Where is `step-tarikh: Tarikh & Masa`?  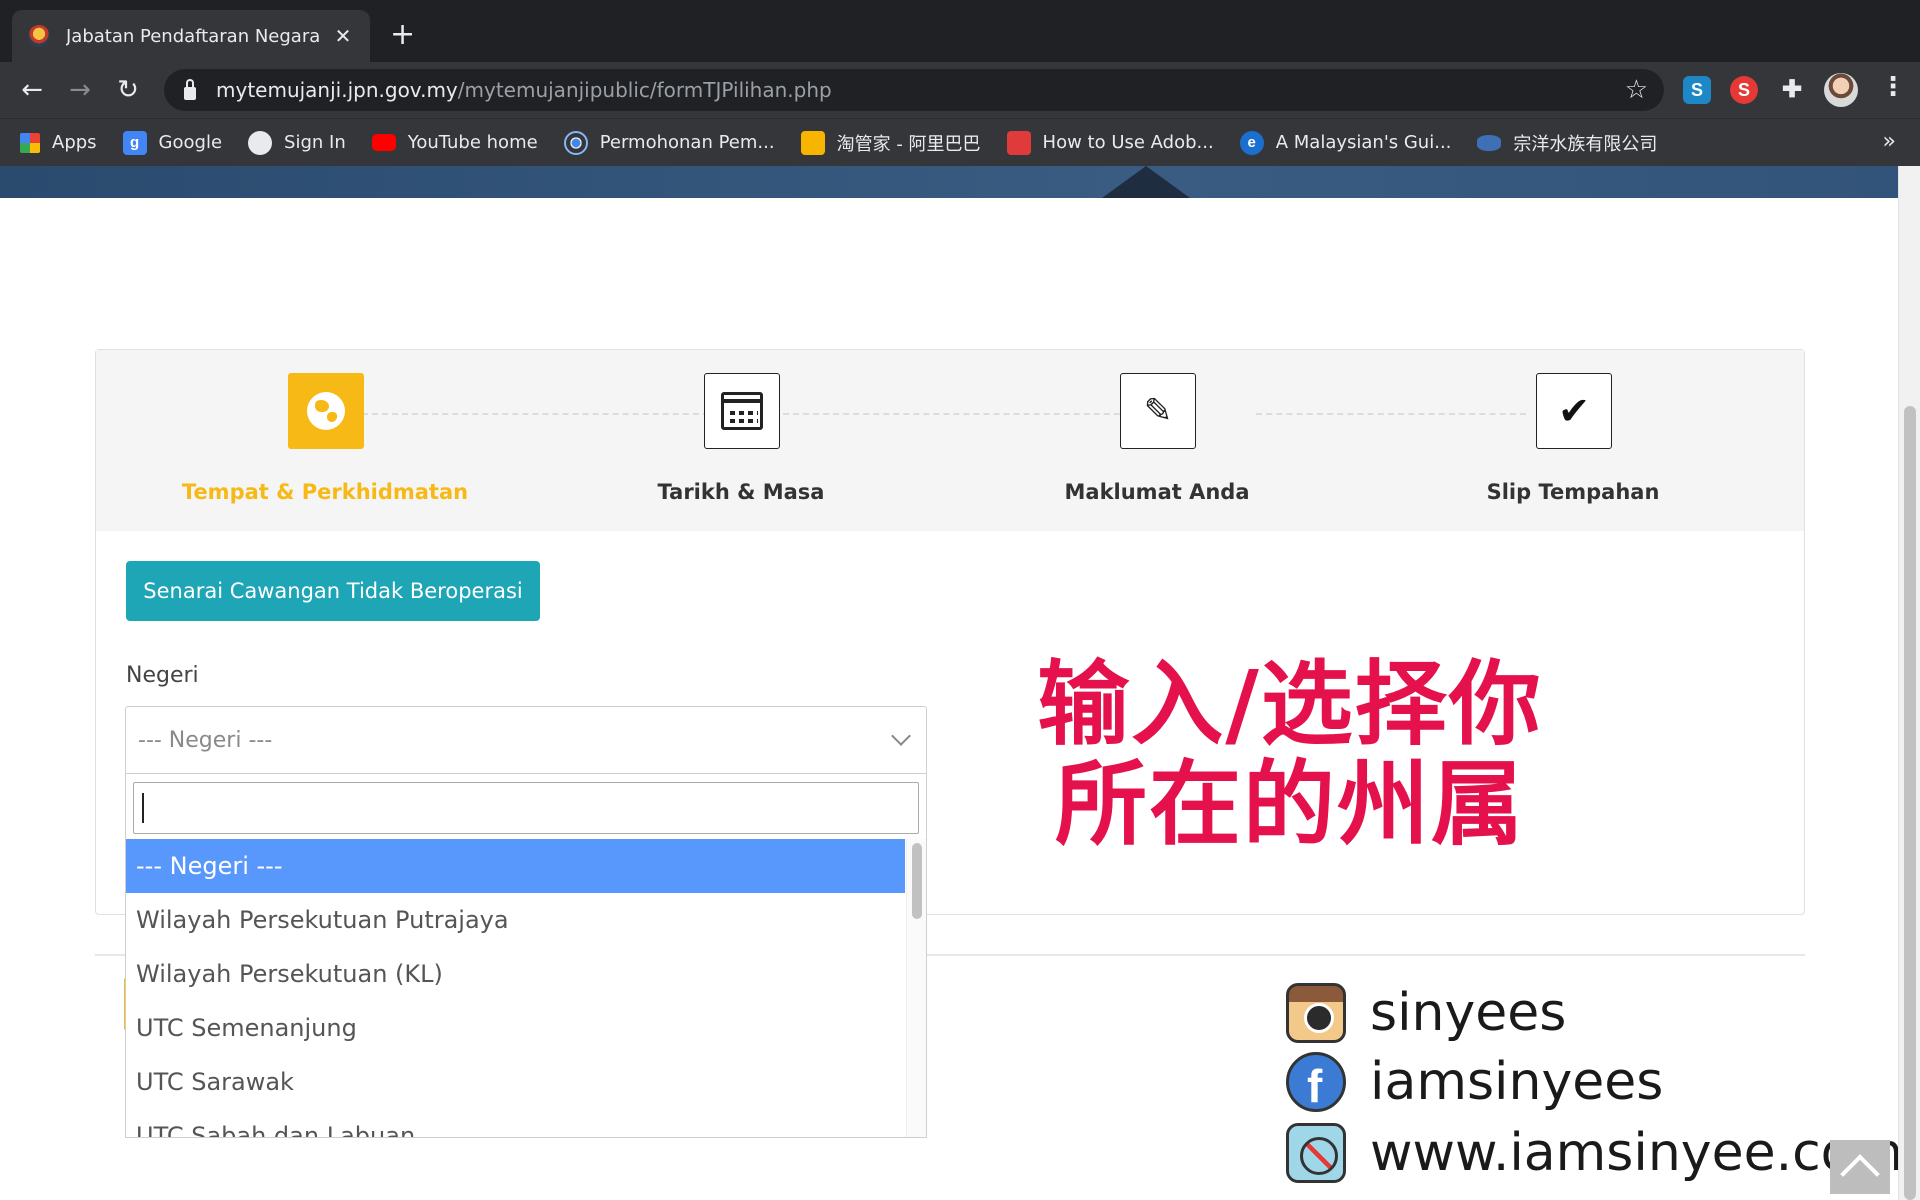 step-tarikh: Tarikh & Masa is located at coordinates (741, 440).